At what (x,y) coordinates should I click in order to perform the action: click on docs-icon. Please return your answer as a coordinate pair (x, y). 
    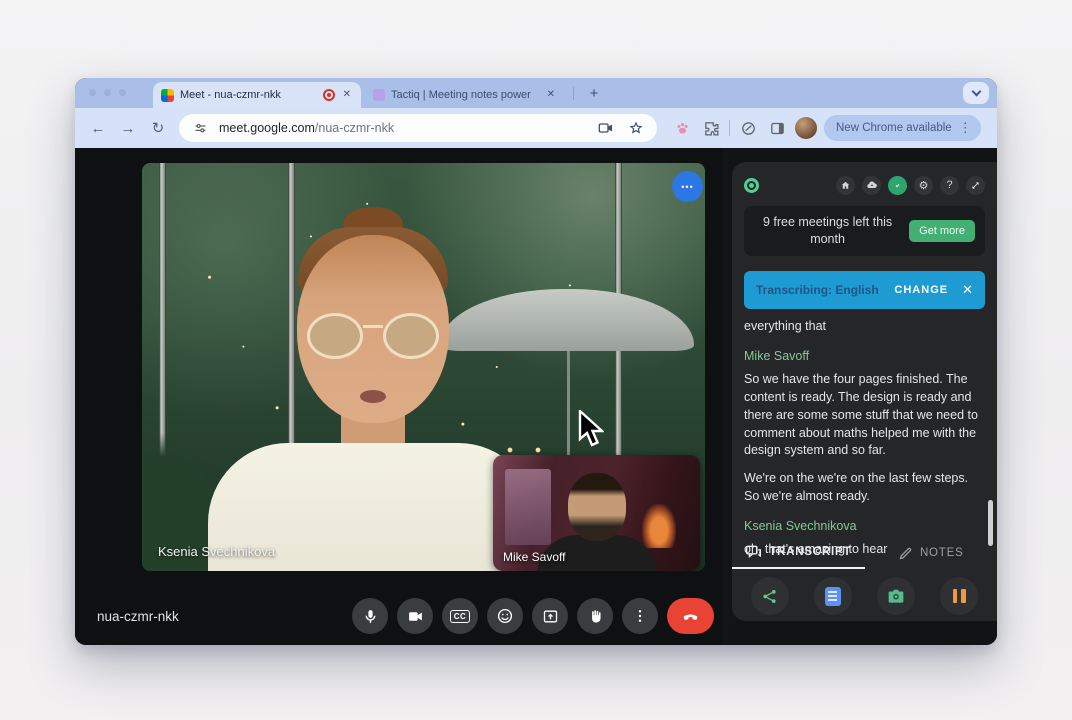
    Looking at the image, I should click on (832, 596).